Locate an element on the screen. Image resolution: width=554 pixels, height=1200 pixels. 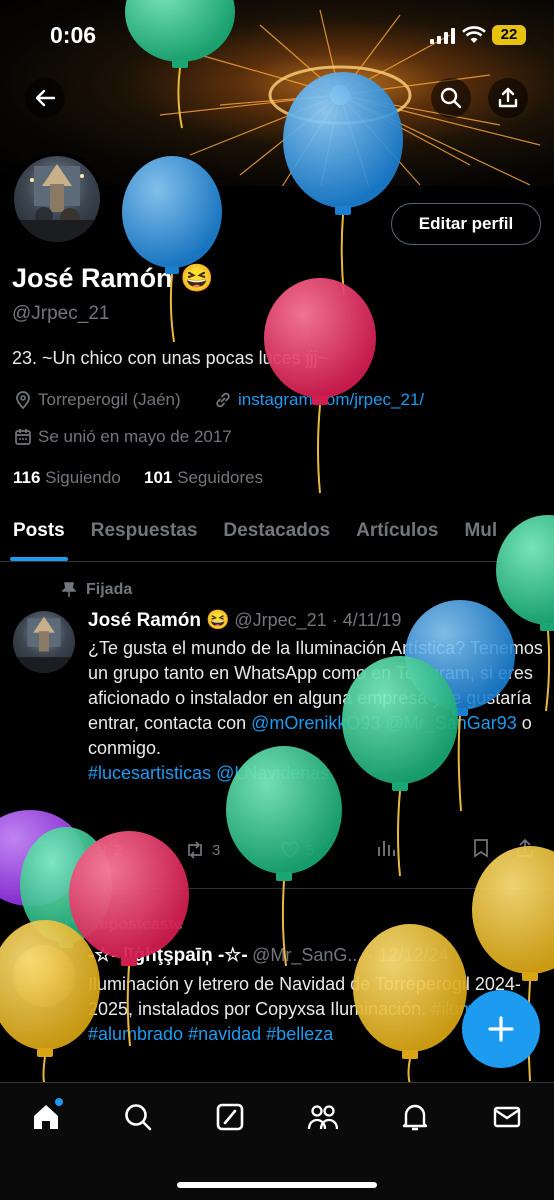
hashtag-link: #alumbrado is located at coordinates (135, 1034).